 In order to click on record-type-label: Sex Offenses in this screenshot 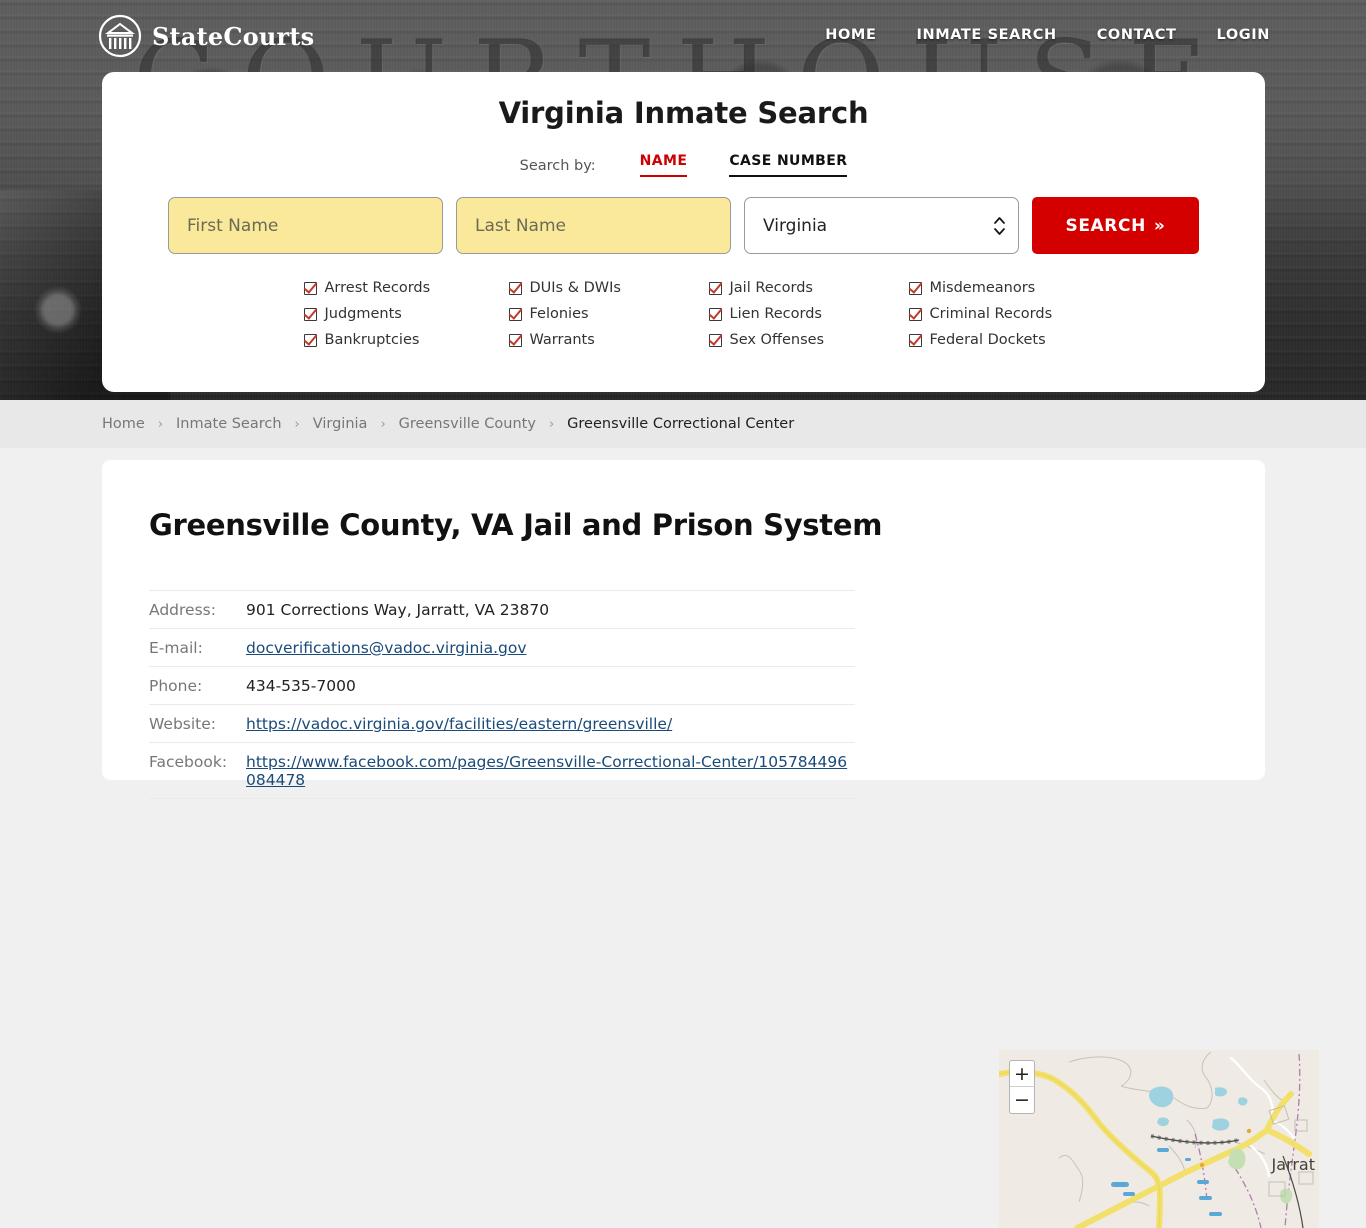, I will do `click(777, 340)`.